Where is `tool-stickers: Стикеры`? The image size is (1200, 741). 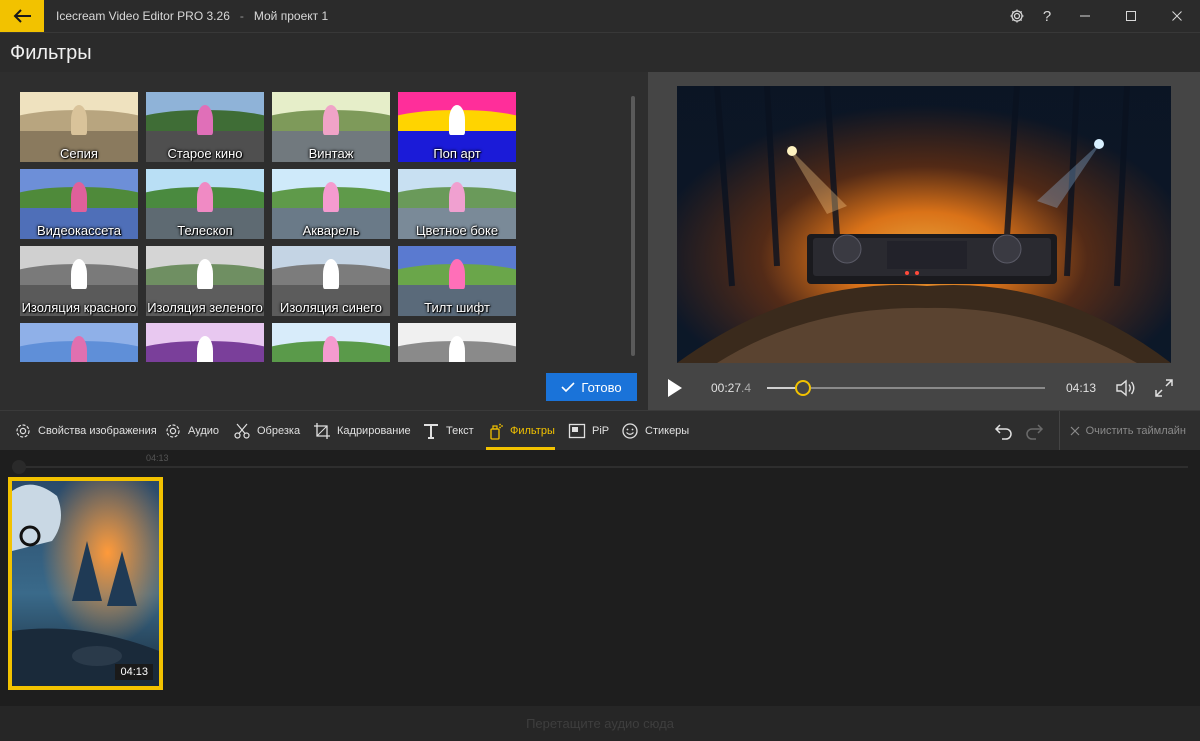 tool-stickers: Стикеры is located at coordinates (655, 431).